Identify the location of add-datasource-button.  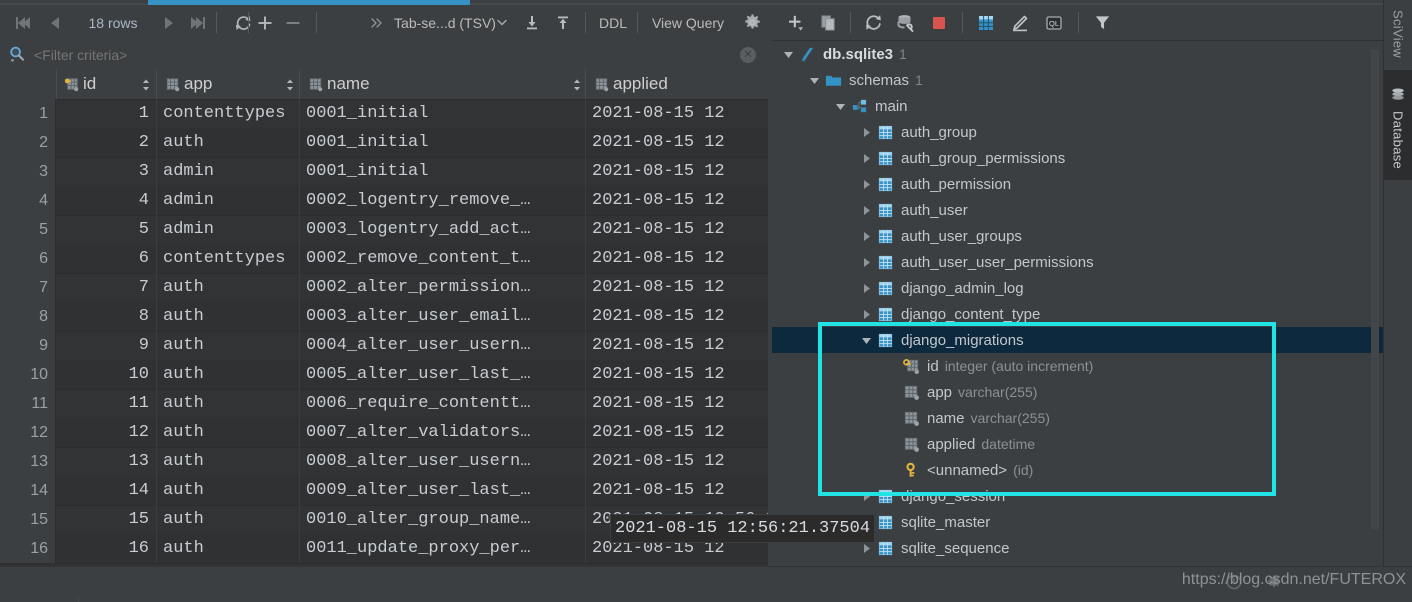
(795, 22).